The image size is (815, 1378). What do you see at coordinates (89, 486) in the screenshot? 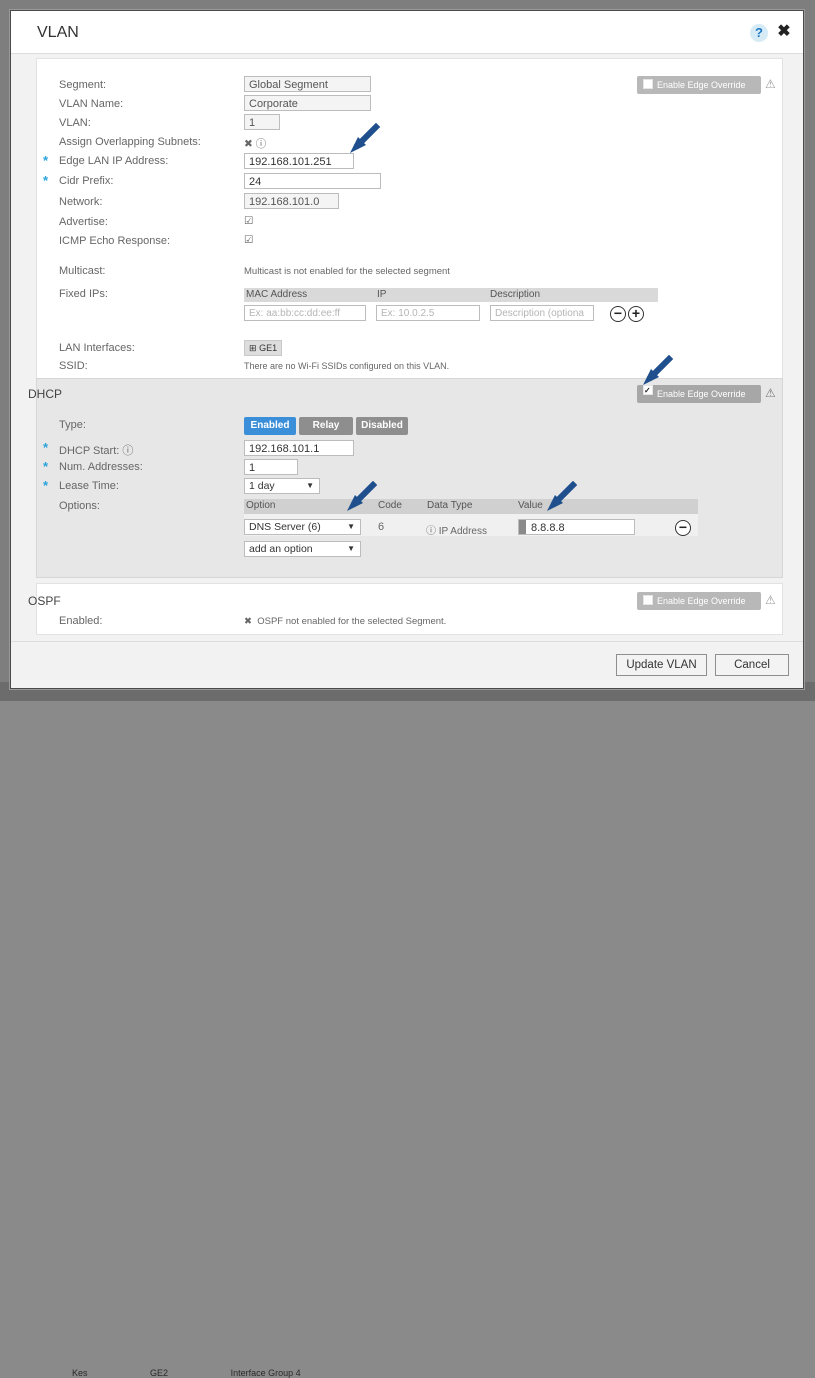
I see `lease-time-label: Lease Time:` at bounding box center [89, 486].